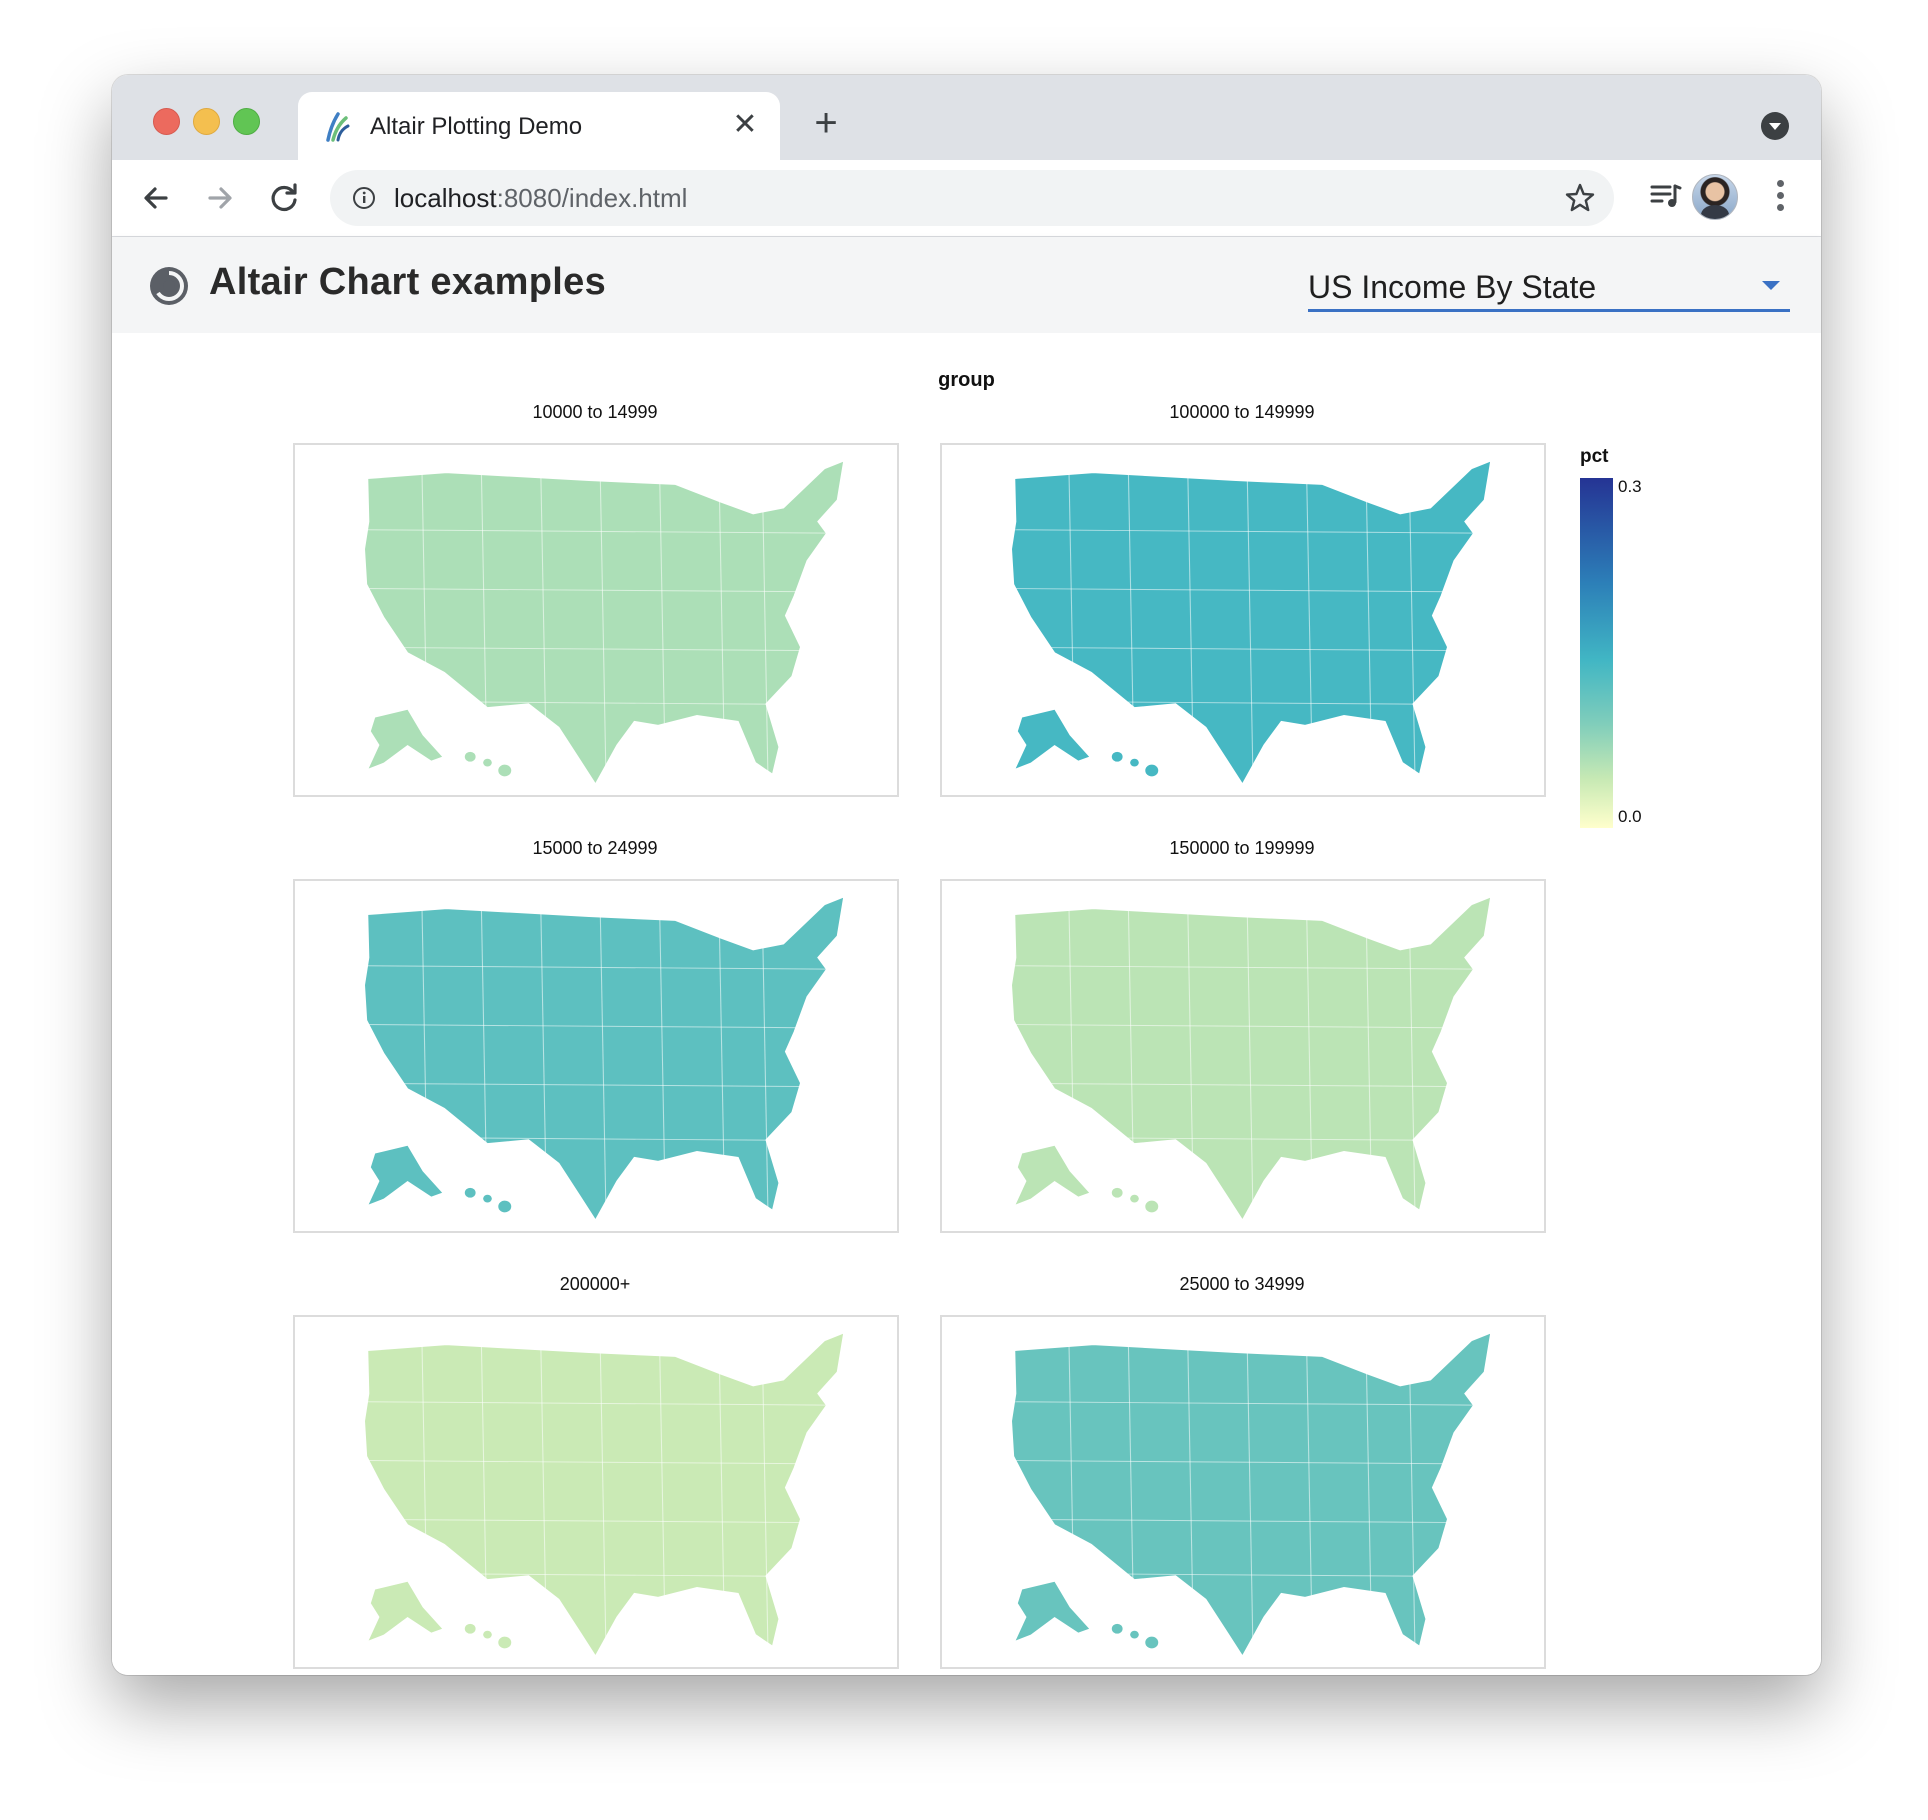 This screenshot has height=1820, width=1928. I want to click on app-title: Altair Chart examples, so click(408, 282).